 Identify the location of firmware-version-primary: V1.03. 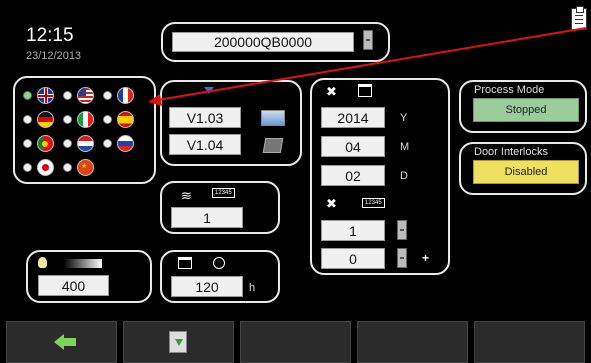
(205, 117).